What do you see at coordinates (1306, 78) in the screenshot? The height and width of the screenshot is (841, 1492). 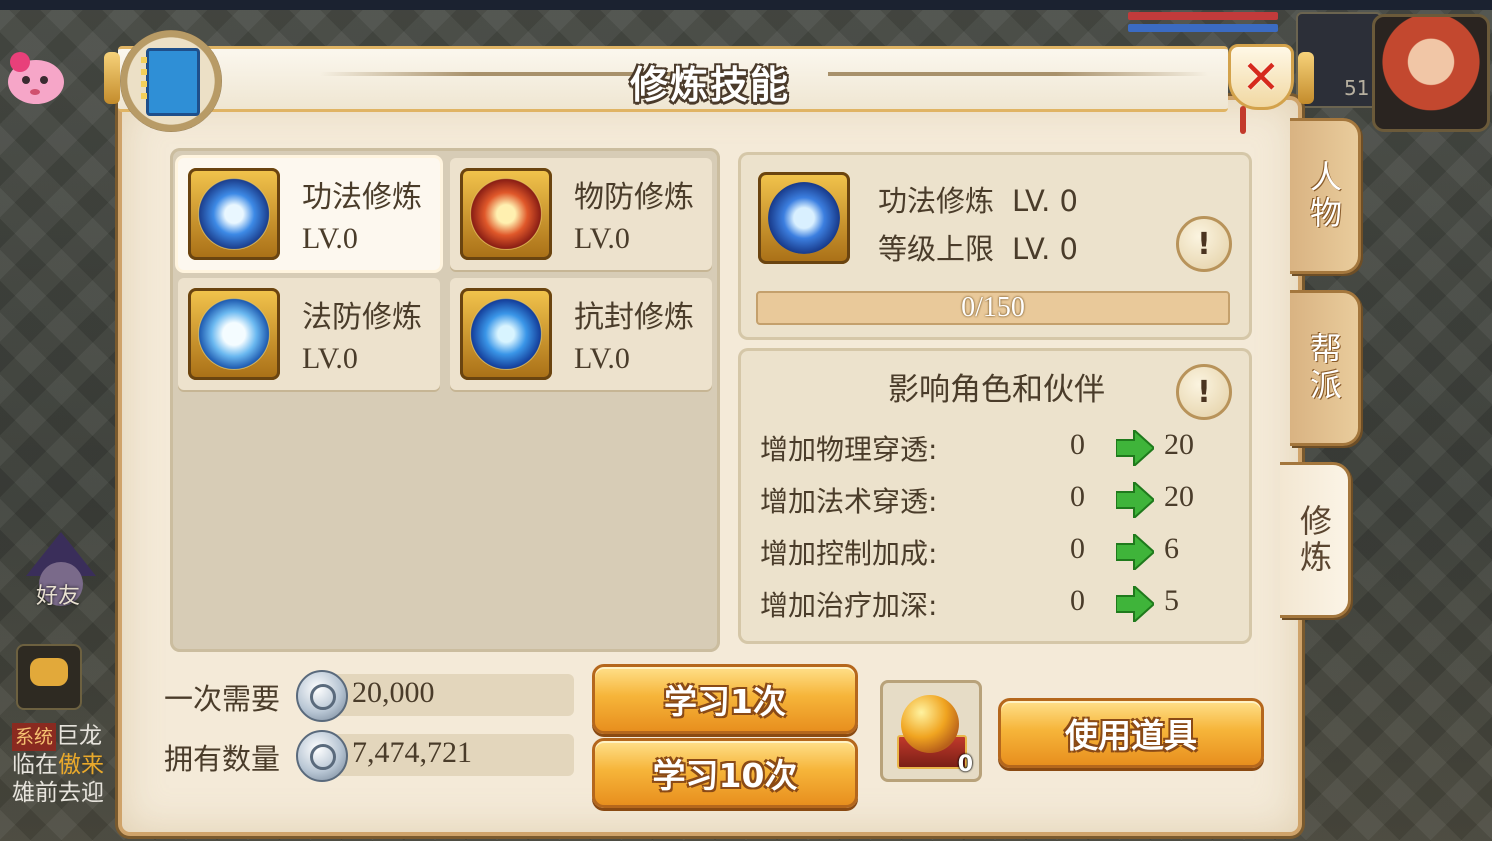 I see `scroll-cap-right` at bounding box center [1306, 78].